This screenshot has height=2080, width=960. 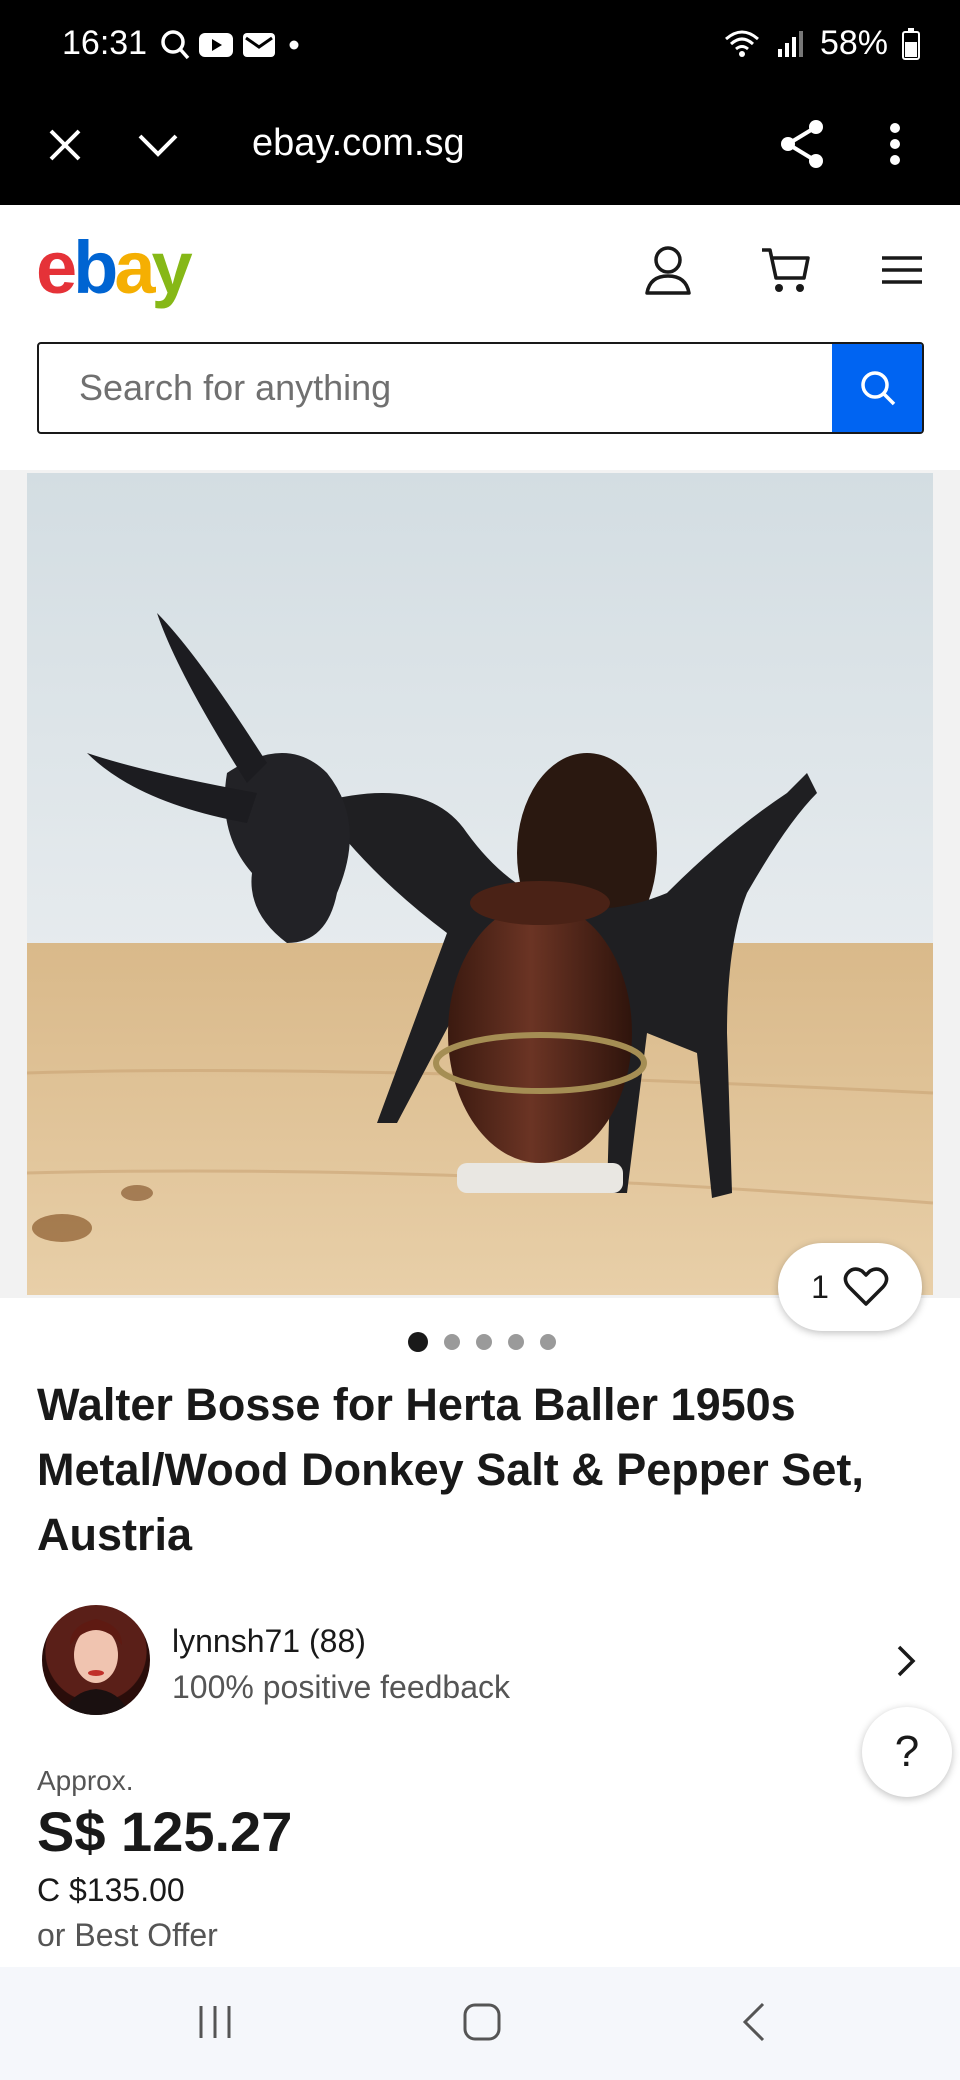 What do you see at coordinates (741, 43) in the screenshot?
I see `wifi-icon` at bounding box center [741, 43].